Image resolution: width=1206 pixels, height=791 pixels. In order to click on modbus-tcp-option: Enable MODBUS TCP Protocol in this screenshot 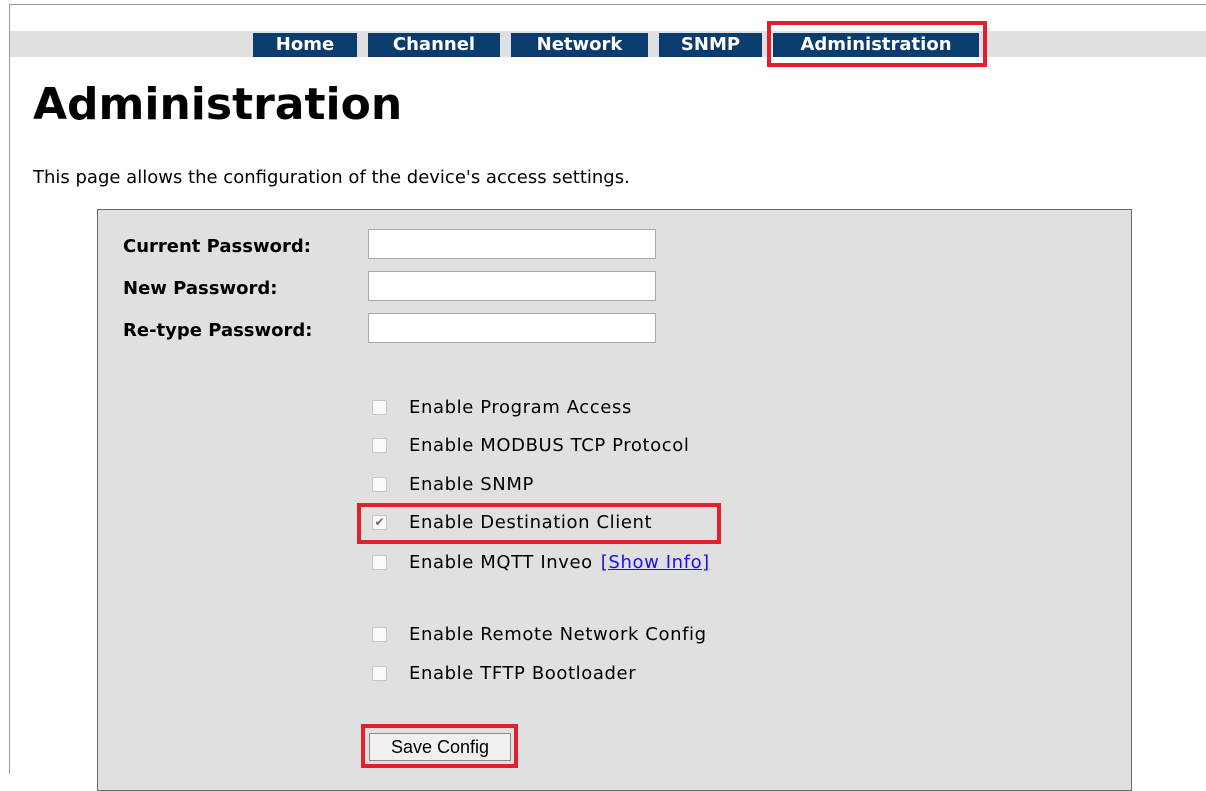, I will do `click(531, 445)`.